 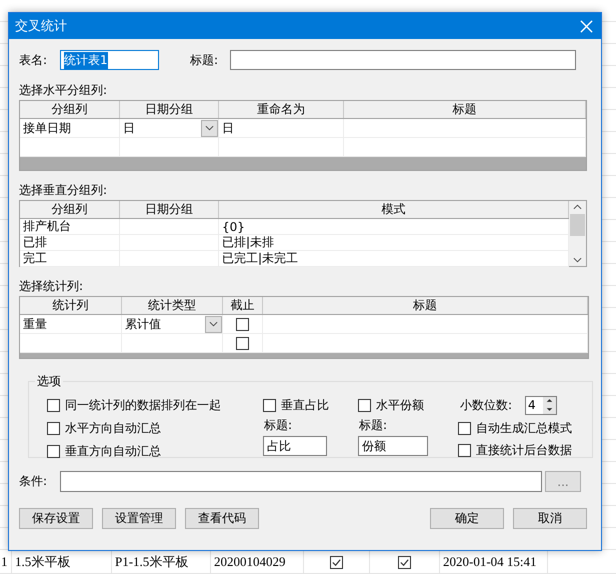 What do you see at coordinates (33, 60) in the screenshot?
I see `field-label: 表名:` at bounding box center [33, 60].